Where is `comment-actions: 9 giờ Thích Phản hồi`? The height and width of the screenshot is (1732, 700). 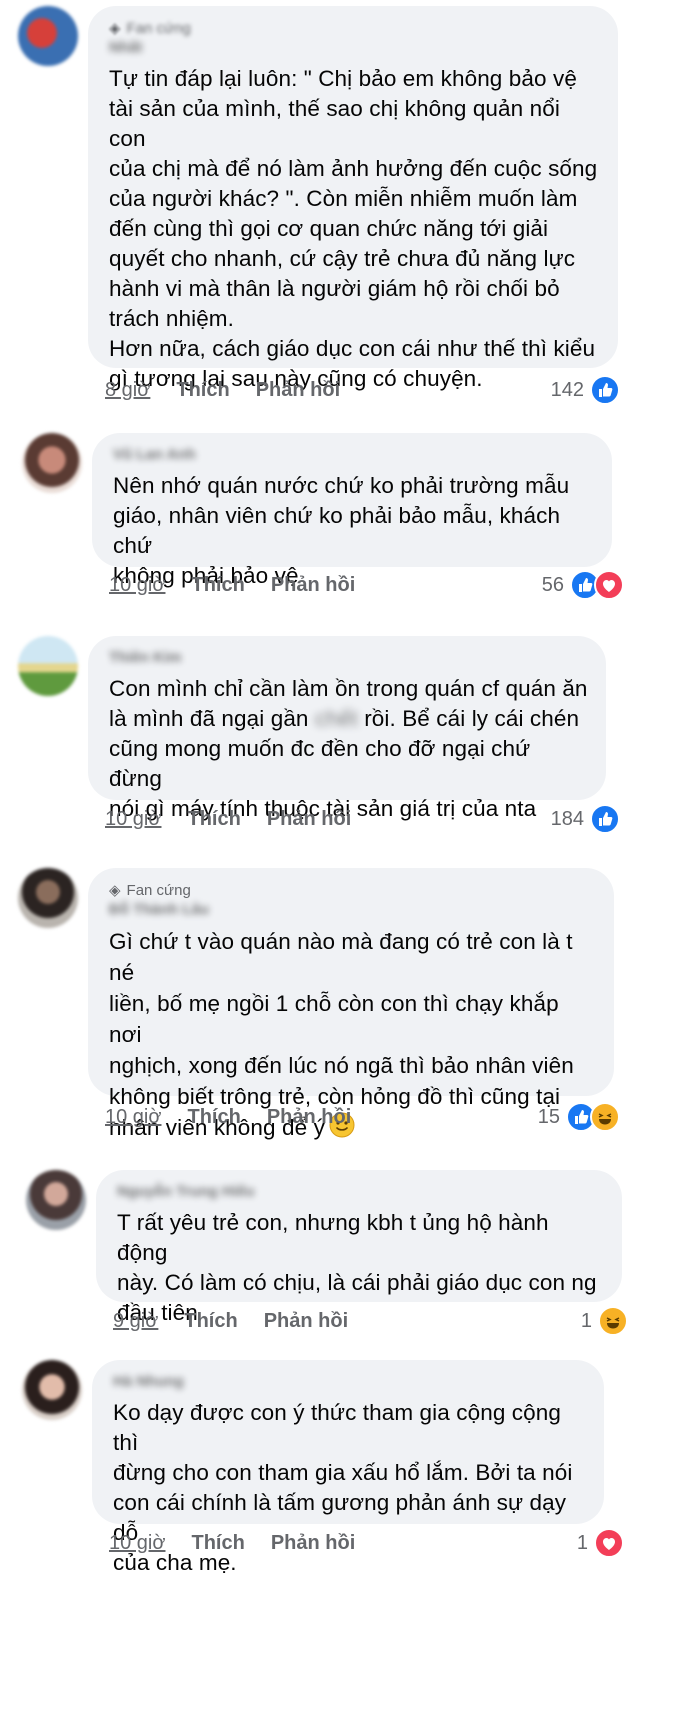 comment-actions: 9 giờ Thích Phản hồi is located at coordinates (230, 1321).